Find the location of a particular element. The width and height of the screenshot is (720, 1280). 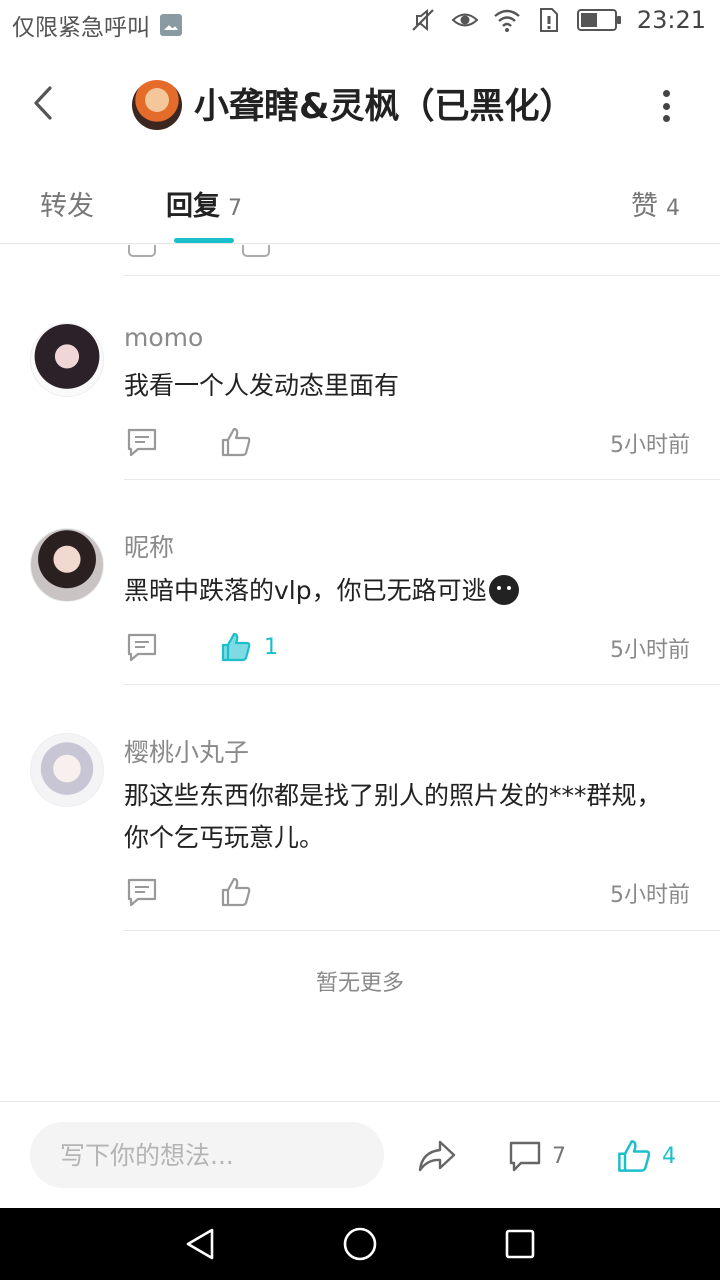

like-button: 1 is located at coordinates (249, 647).